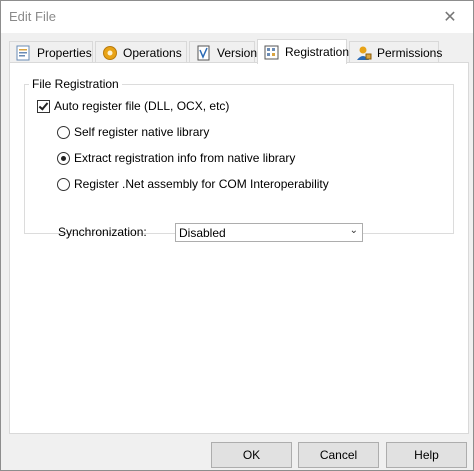 This screenshot has height=471, width=474. What do you see at coordinates (152, 52) in the screenshot?
I see `tab-label: Operations` at bounding box center [152, 52].